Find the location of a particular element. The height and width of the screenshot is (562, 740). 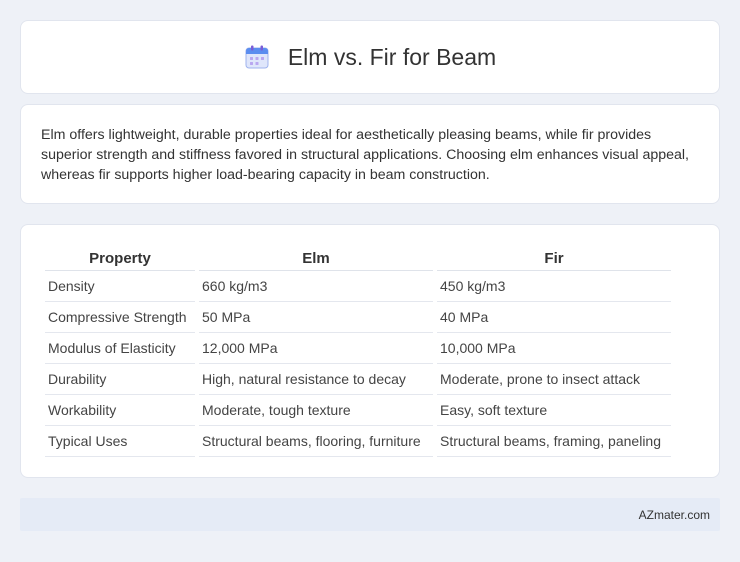

cell-fir: Easy, soft texture is located at coordinates (554, 410).